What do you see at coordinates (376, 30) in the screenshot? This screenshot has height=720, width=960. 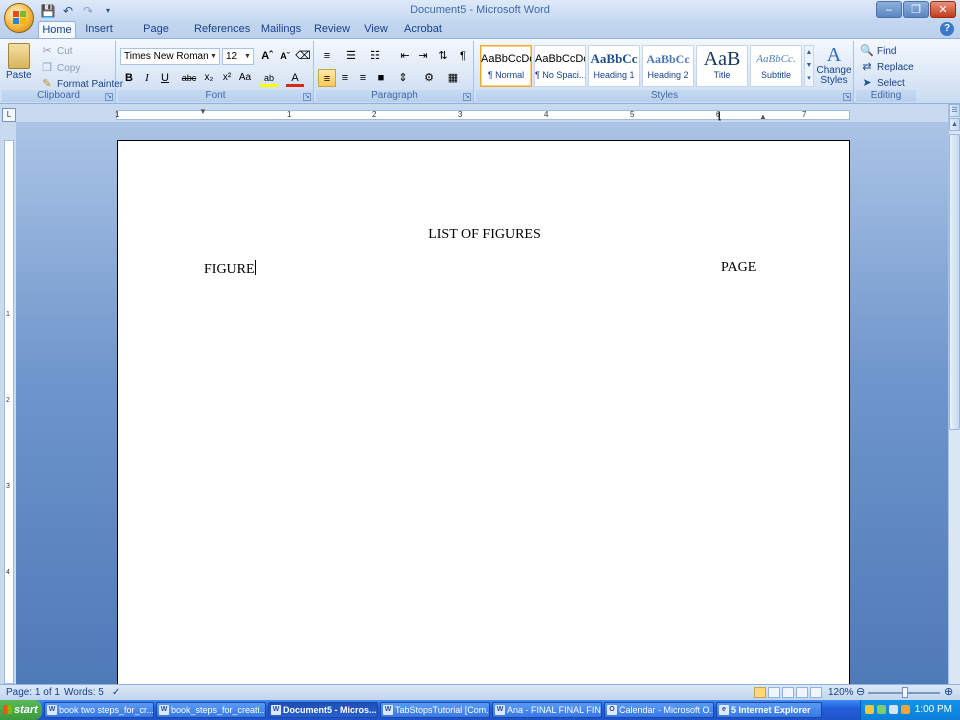 I see `tab-view: View` at bounding box center [376, 30].